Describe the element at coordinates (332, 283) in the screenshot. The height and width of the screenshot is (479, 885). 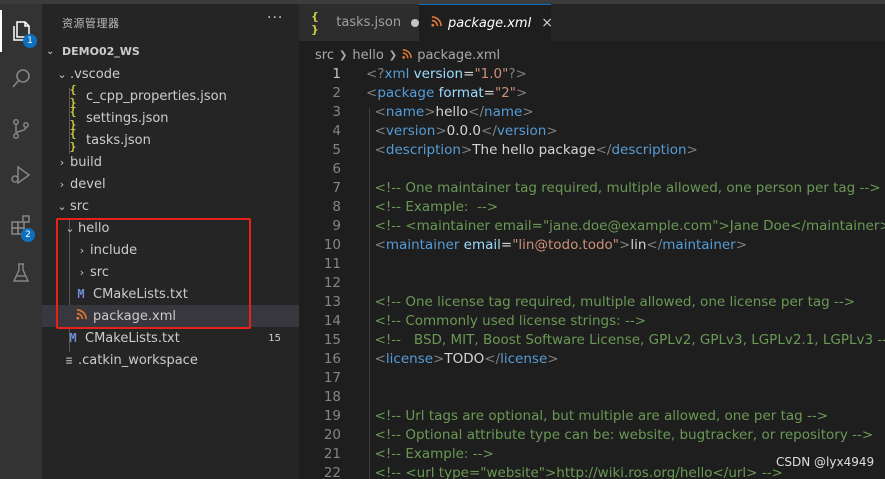
I see `line-number: 12` at that location.